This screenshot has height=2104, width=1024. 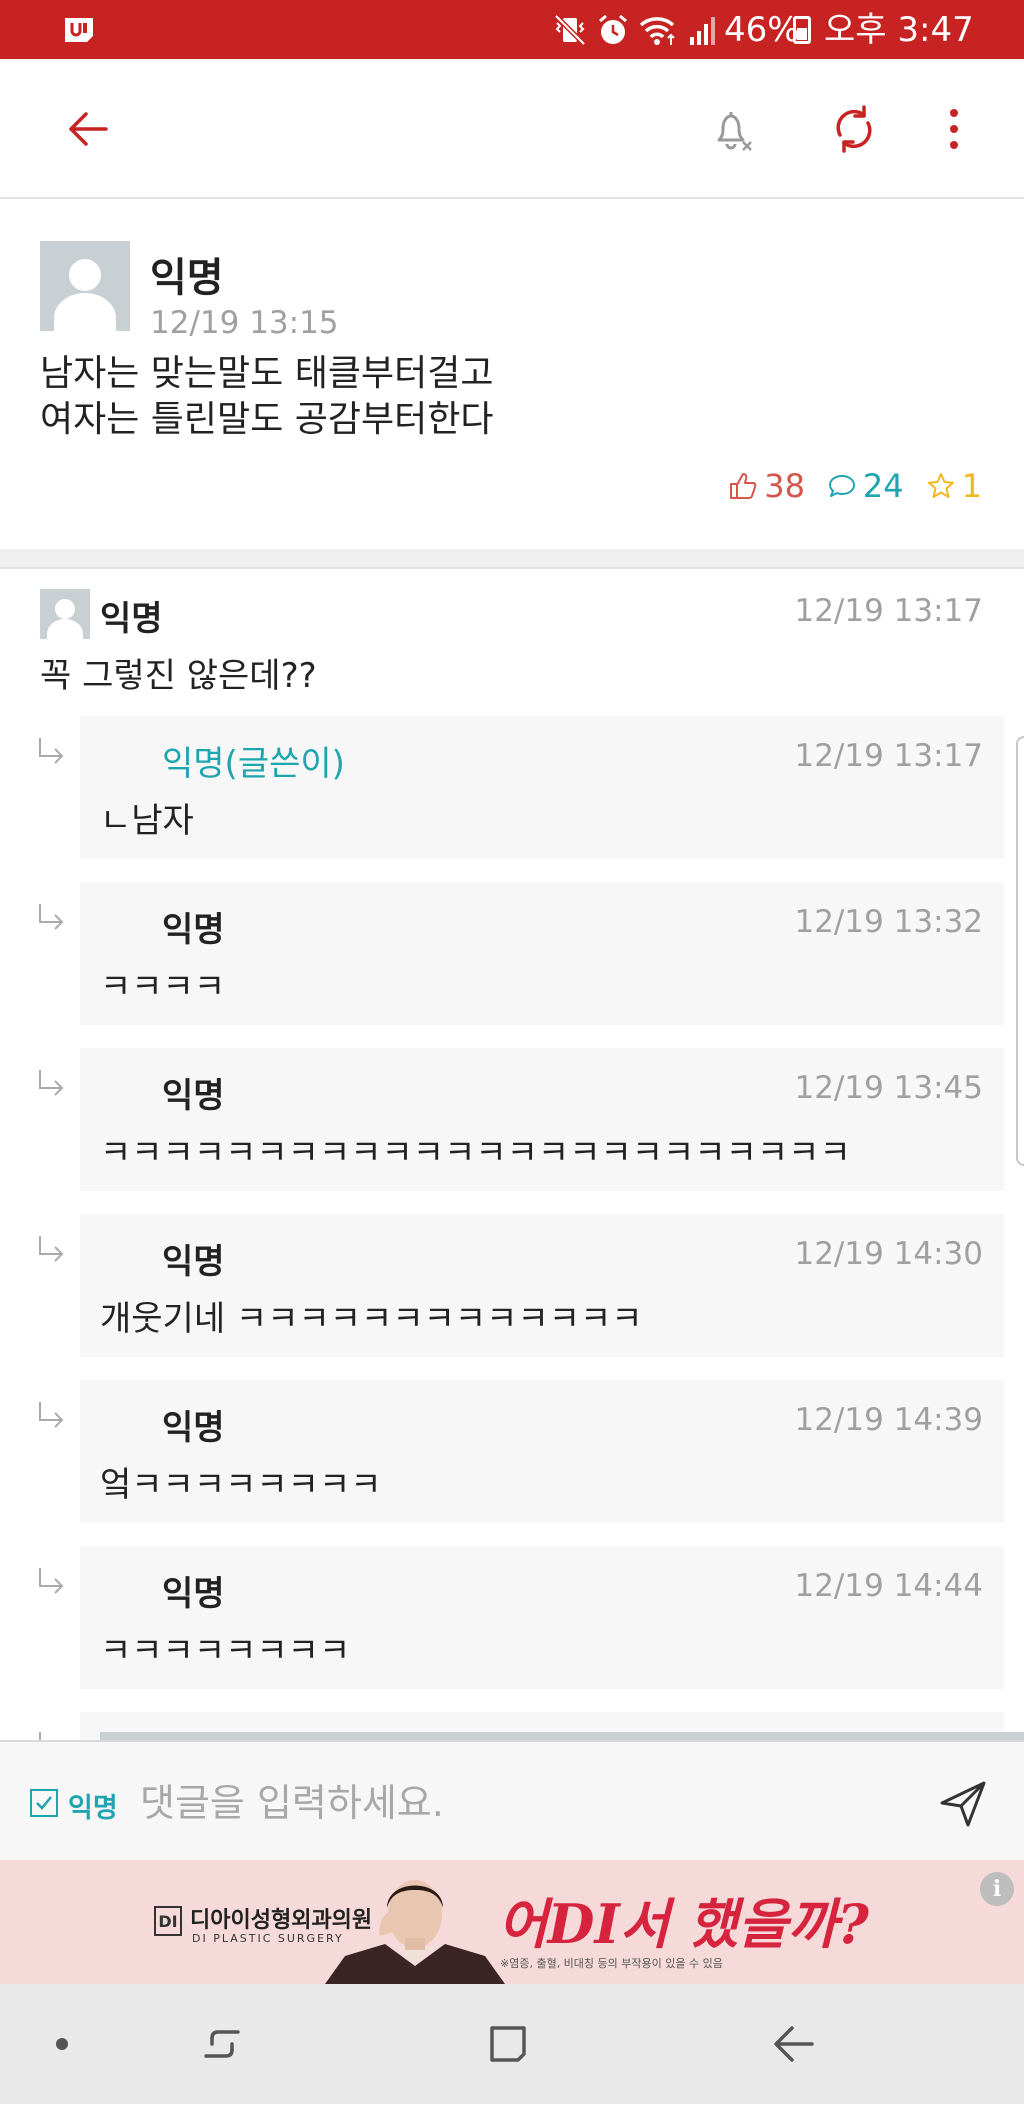 What do you see at coordinates (542, 1285) in the screenshot?
I see `reply-item: 익명 12/19 14:30 개웃기네 ㅋㅋㅋㅋㅋㅋㅋㅋㅋㅋㅋㅋㅋ` at bounding box center [542, 1285].